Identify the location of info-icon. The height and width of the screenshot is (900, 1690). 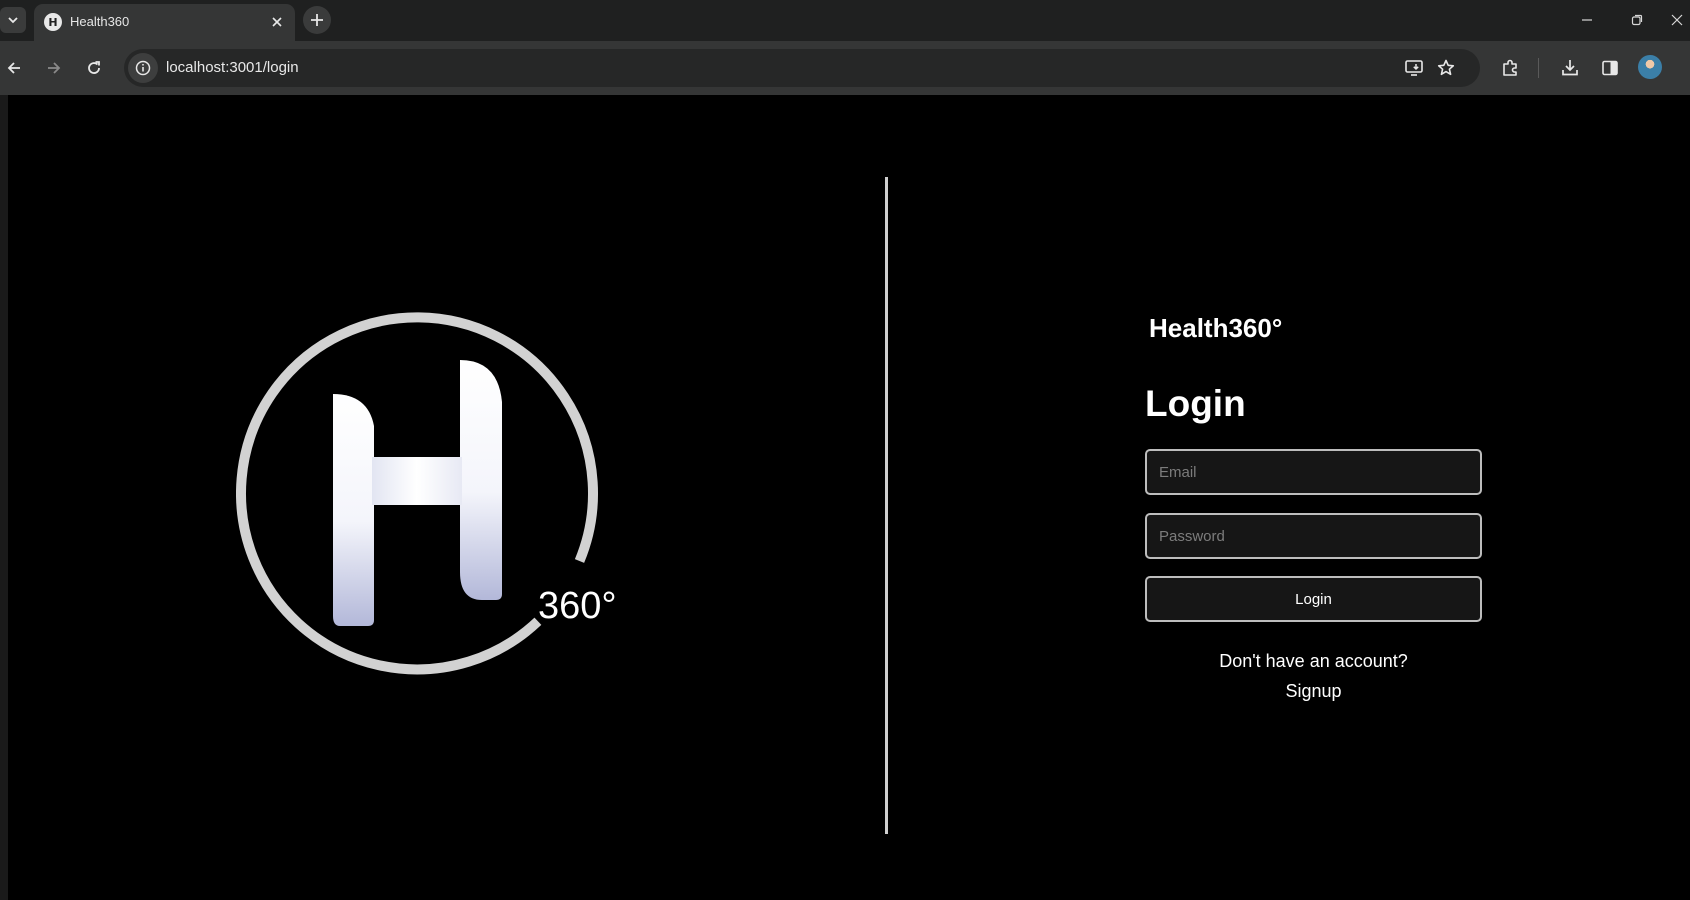
(143, 68).